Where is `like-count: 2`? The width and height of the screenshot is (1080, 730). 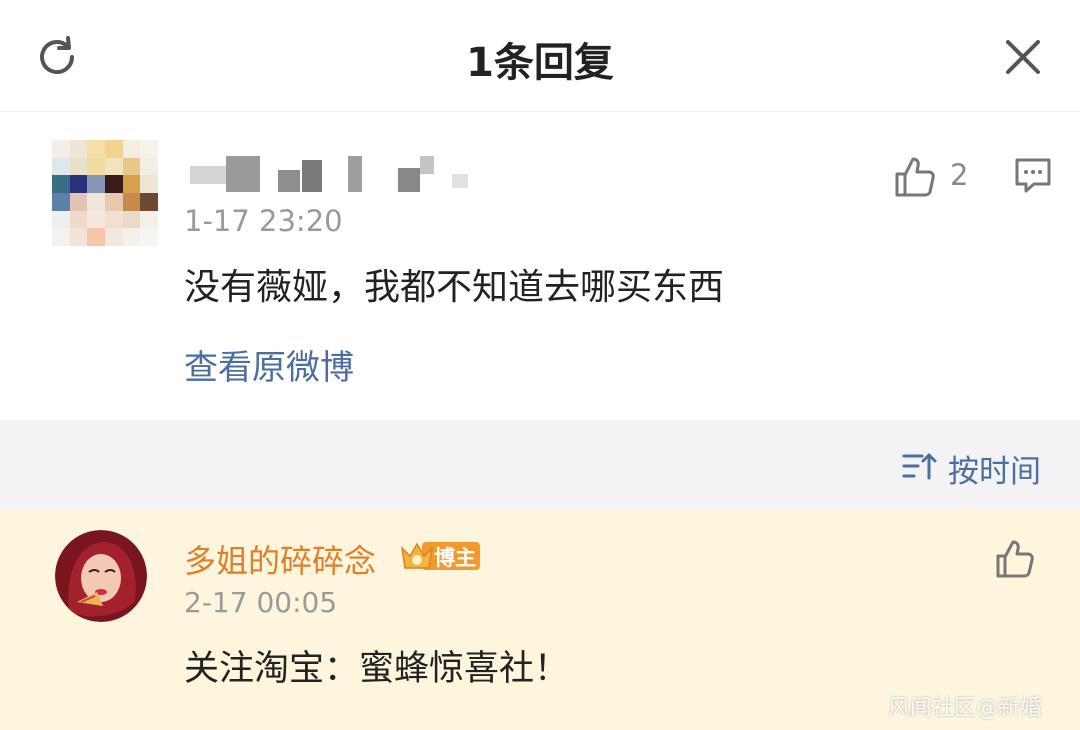 like-count: 2 is located at coordinates (959, 175).